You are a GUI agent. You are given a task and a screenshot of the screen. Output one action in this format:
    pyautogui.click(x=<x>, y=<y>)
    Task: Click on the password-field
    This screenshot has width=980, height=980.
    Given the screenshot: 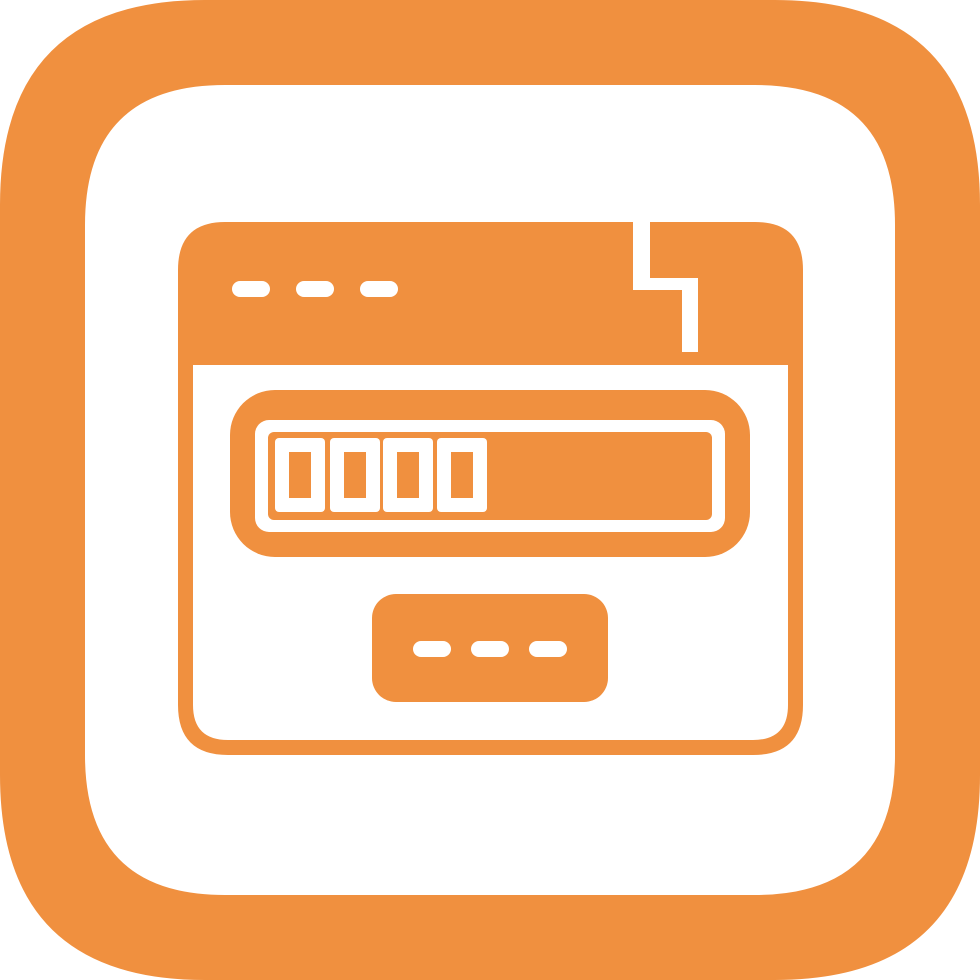 What is the action you would take?
    pyautogui.click(x=490, y=473)
    